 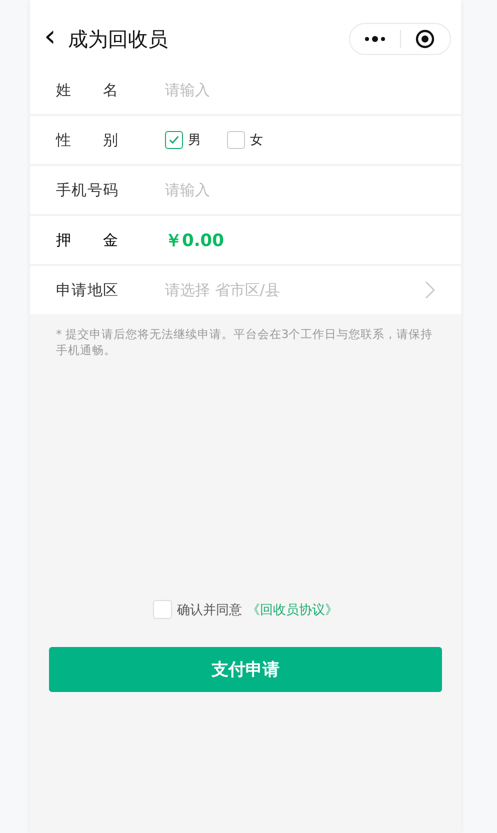 I want to click on agreement-link: 《回收员协议》, so click(x=292, y=609).